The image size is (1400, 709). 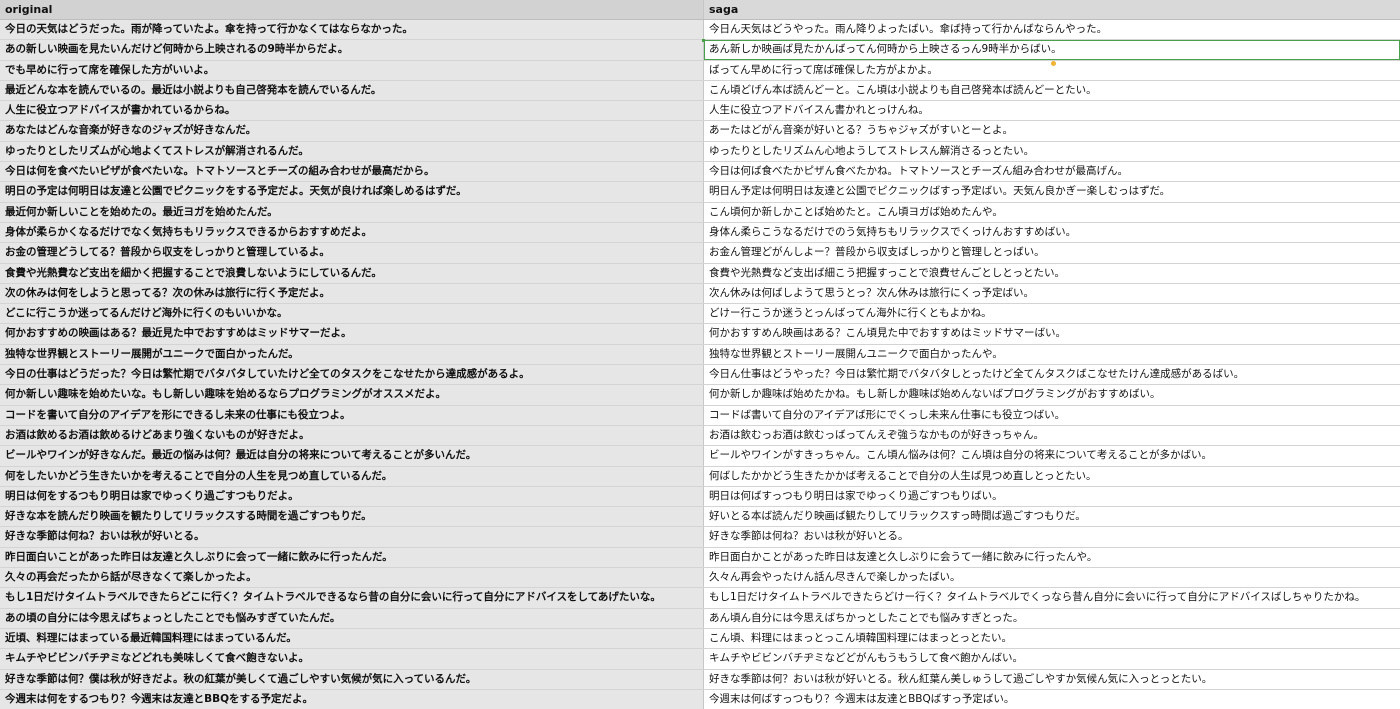 What do you see at coordinates (352, 557) in the screenshot?
I see `cell-original: 昨日面白いことがあった昨日は友達と久しぶりに会って一緒に飲みに行ったんだ。` at bounding box center [352, 557].